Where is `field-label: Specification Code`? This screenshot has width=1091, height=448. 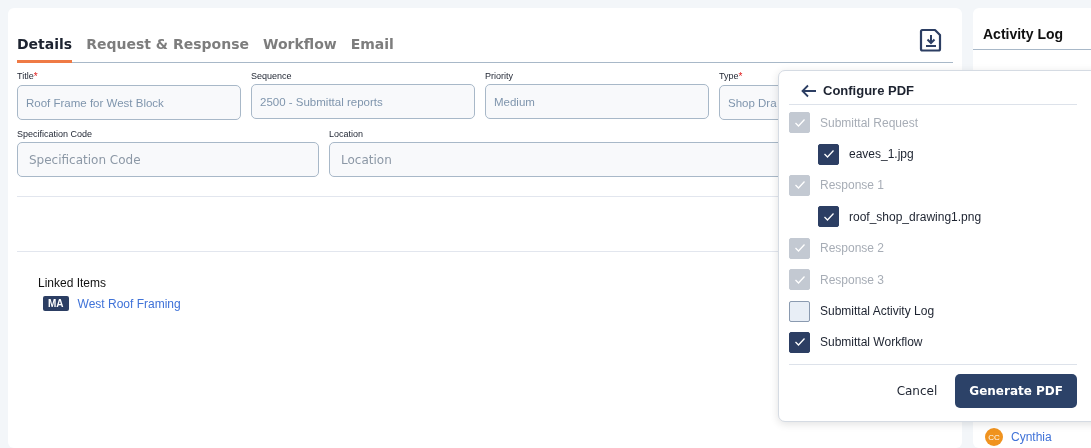 field-label: Specification Code is located at coordinates (55, 134).